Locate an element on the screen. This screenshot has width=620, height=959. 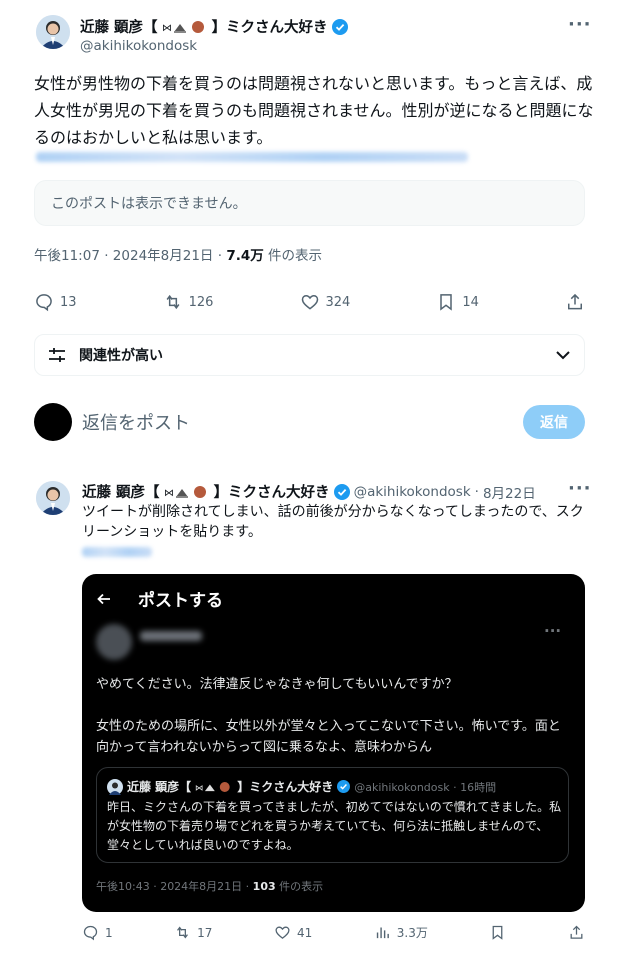
like-button: 41 is located at coordinates (293, 932).